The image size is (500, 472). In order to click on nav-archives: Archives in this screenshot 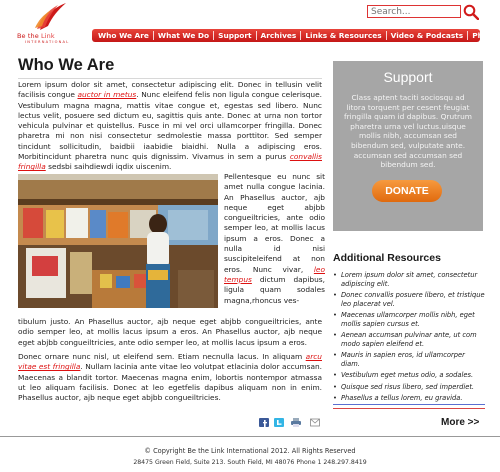, I will do `click(279, 35)`.